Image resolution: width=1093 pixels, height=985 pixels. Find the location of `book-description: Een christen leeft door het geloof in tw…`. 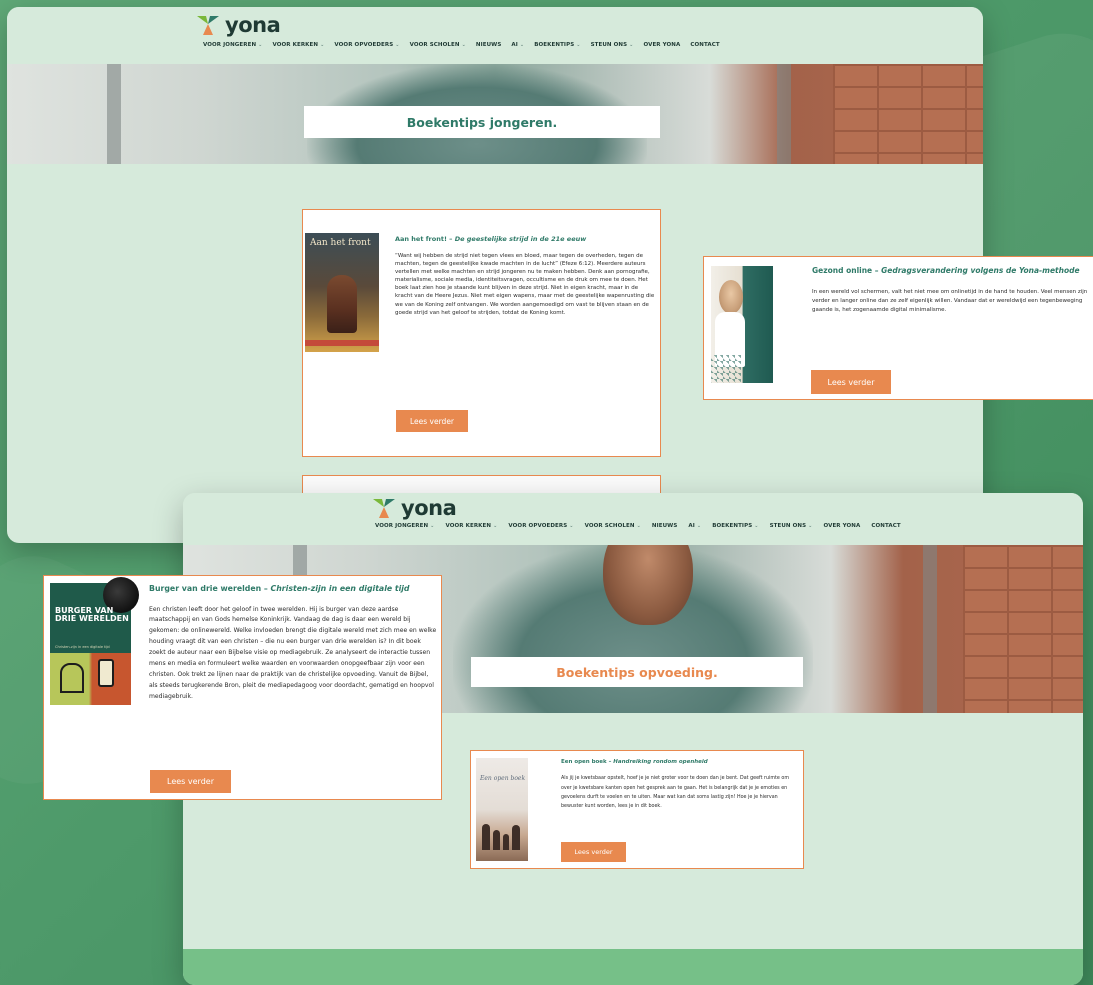

book-description: Een christen leeft door het geloof in tw… is located at coordinates (293, 653).